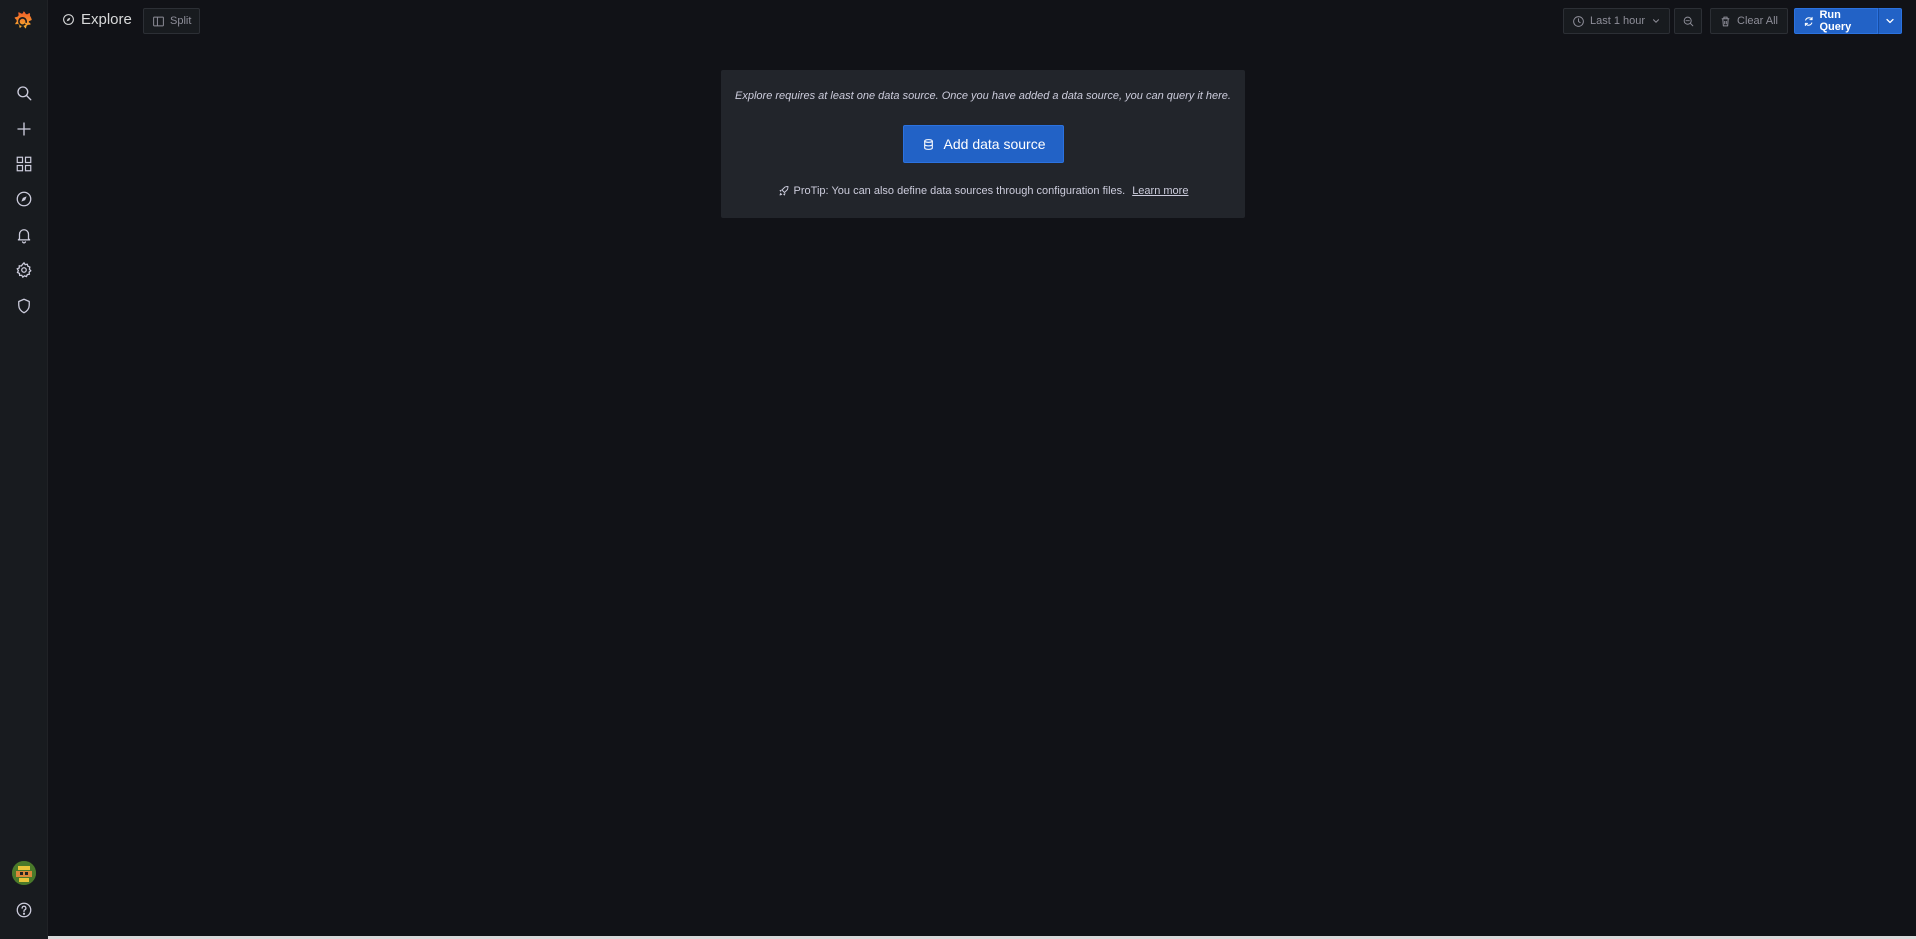 This screenshot has height=939, width=1916. I want to click on time-range-picker: Last 1 hour, so click(1616, 21).